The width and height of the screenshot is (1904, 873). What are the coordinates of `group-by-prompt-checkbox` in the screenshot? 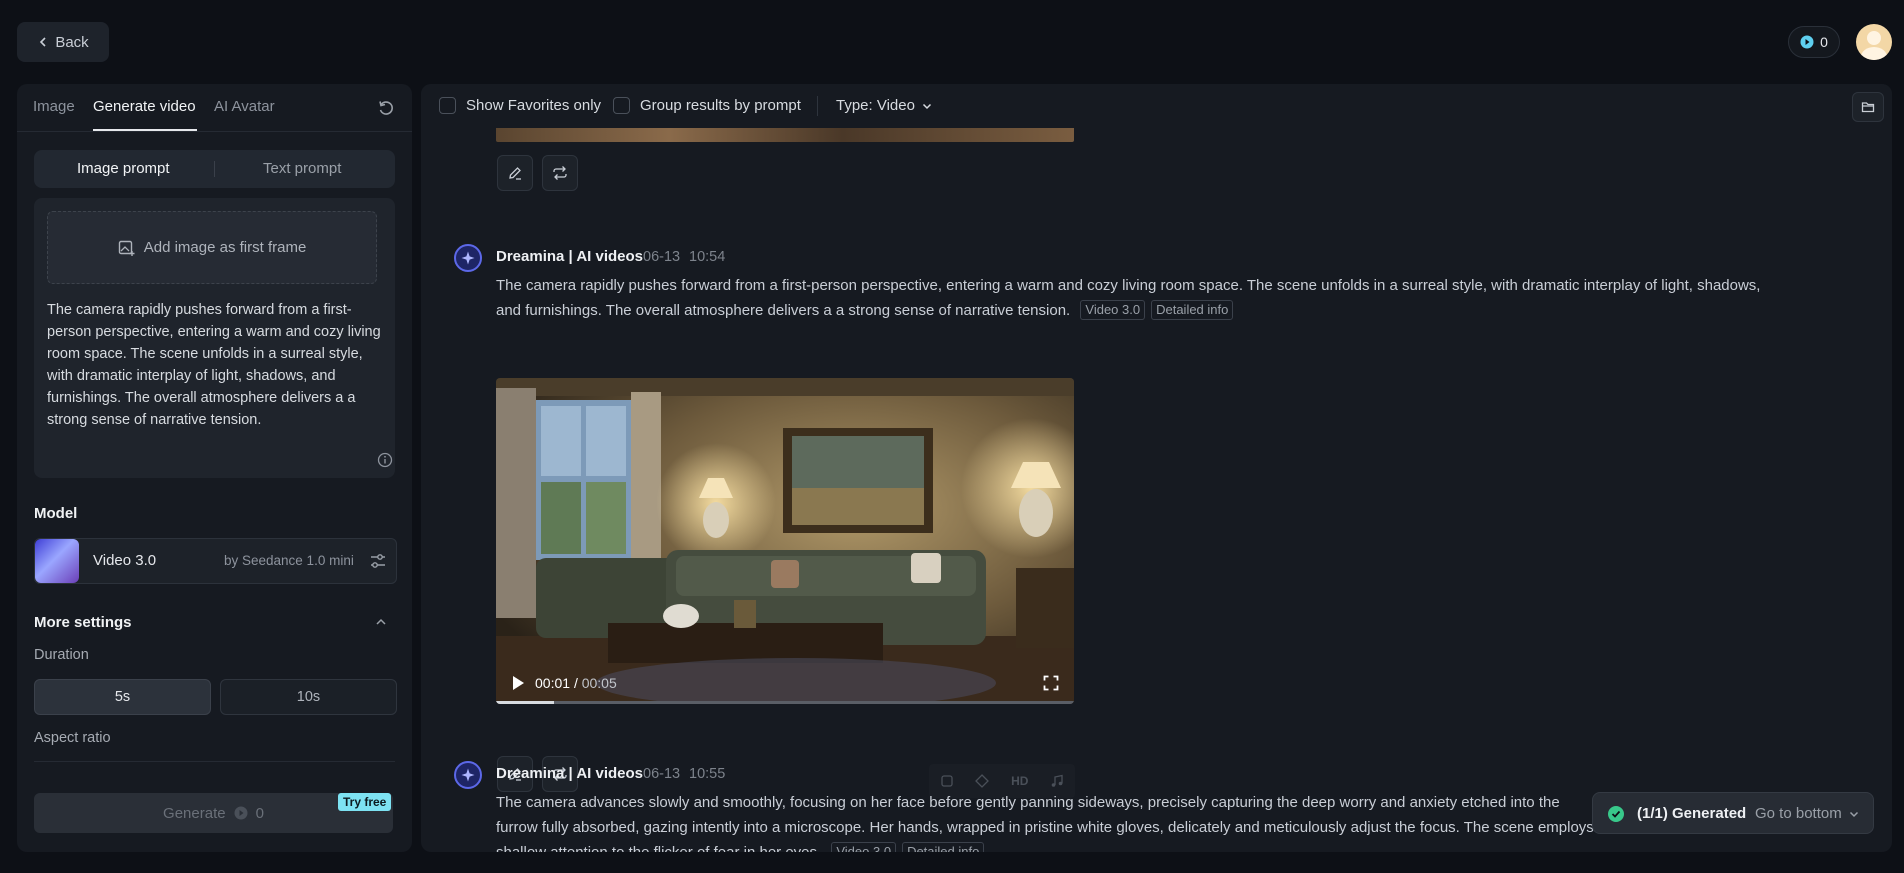 It's located at (621, 105).